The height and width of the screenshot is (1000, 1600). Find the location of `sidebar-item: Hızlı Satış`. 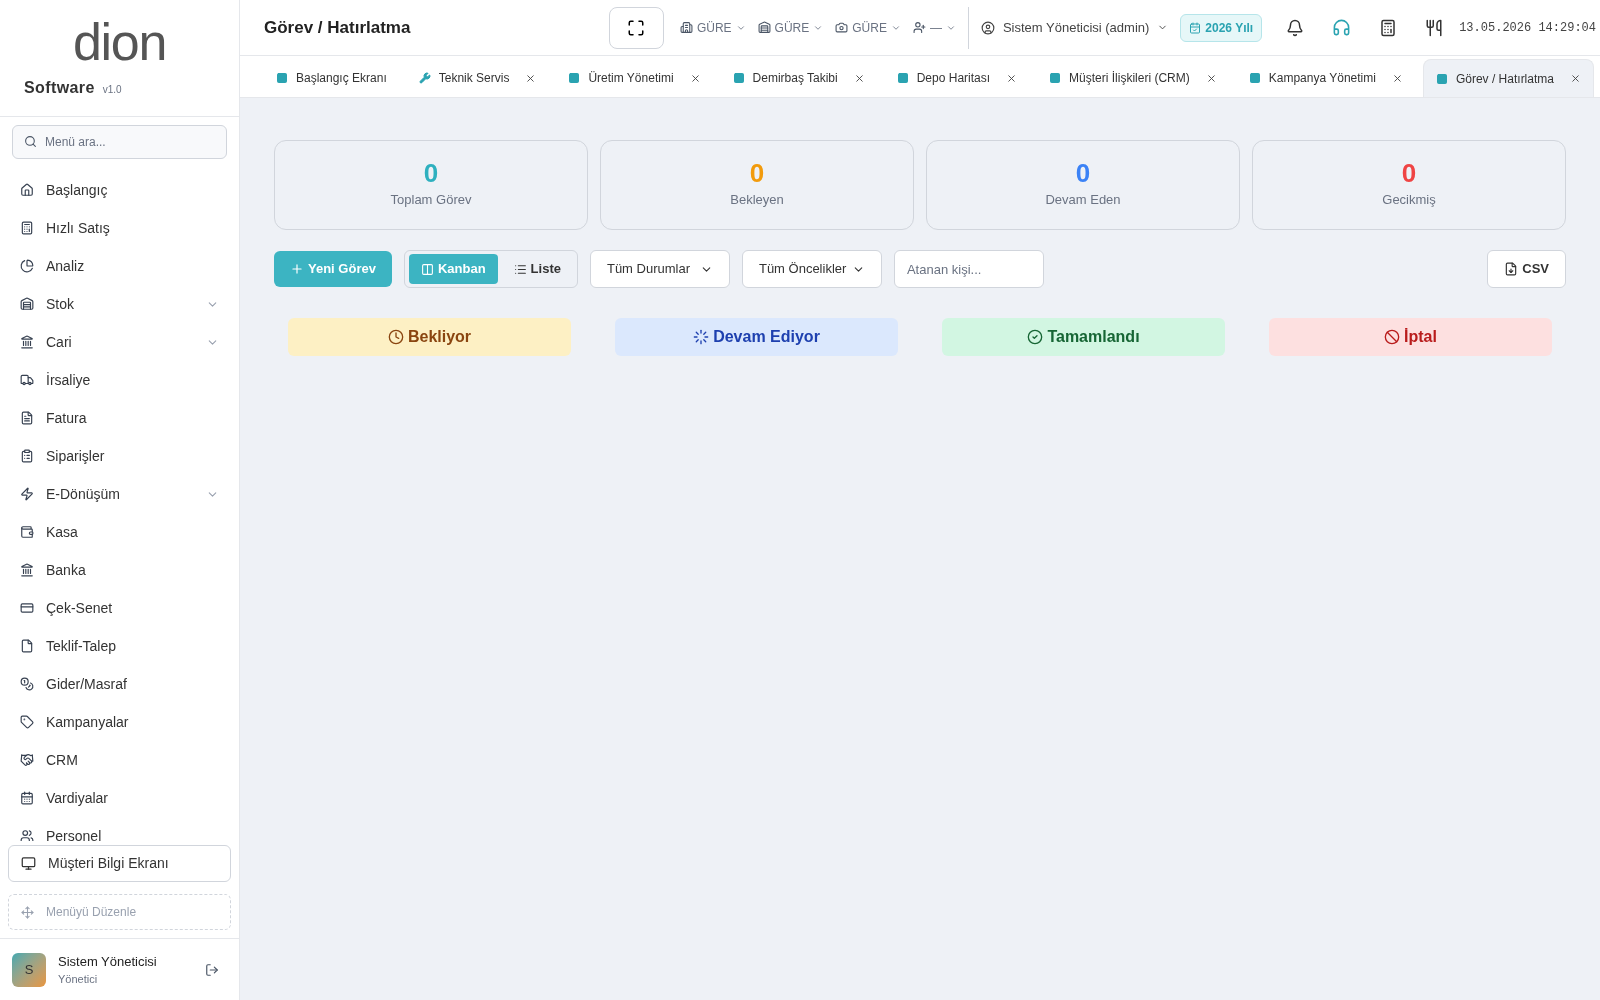

sidebar-item: Hızlı Satış is located at coordinates (119, 228).